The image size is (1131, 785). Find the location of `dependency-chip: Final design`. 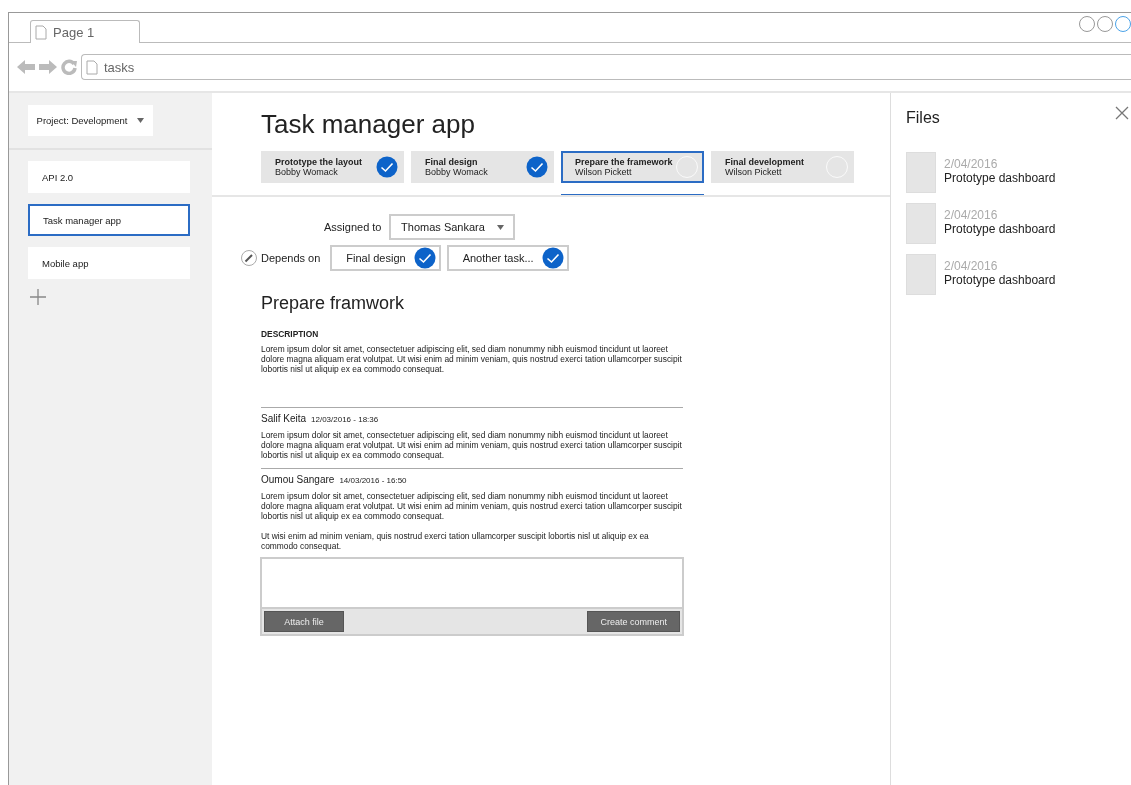

dependency-chip: Final design is located at coordinates (385, 258).